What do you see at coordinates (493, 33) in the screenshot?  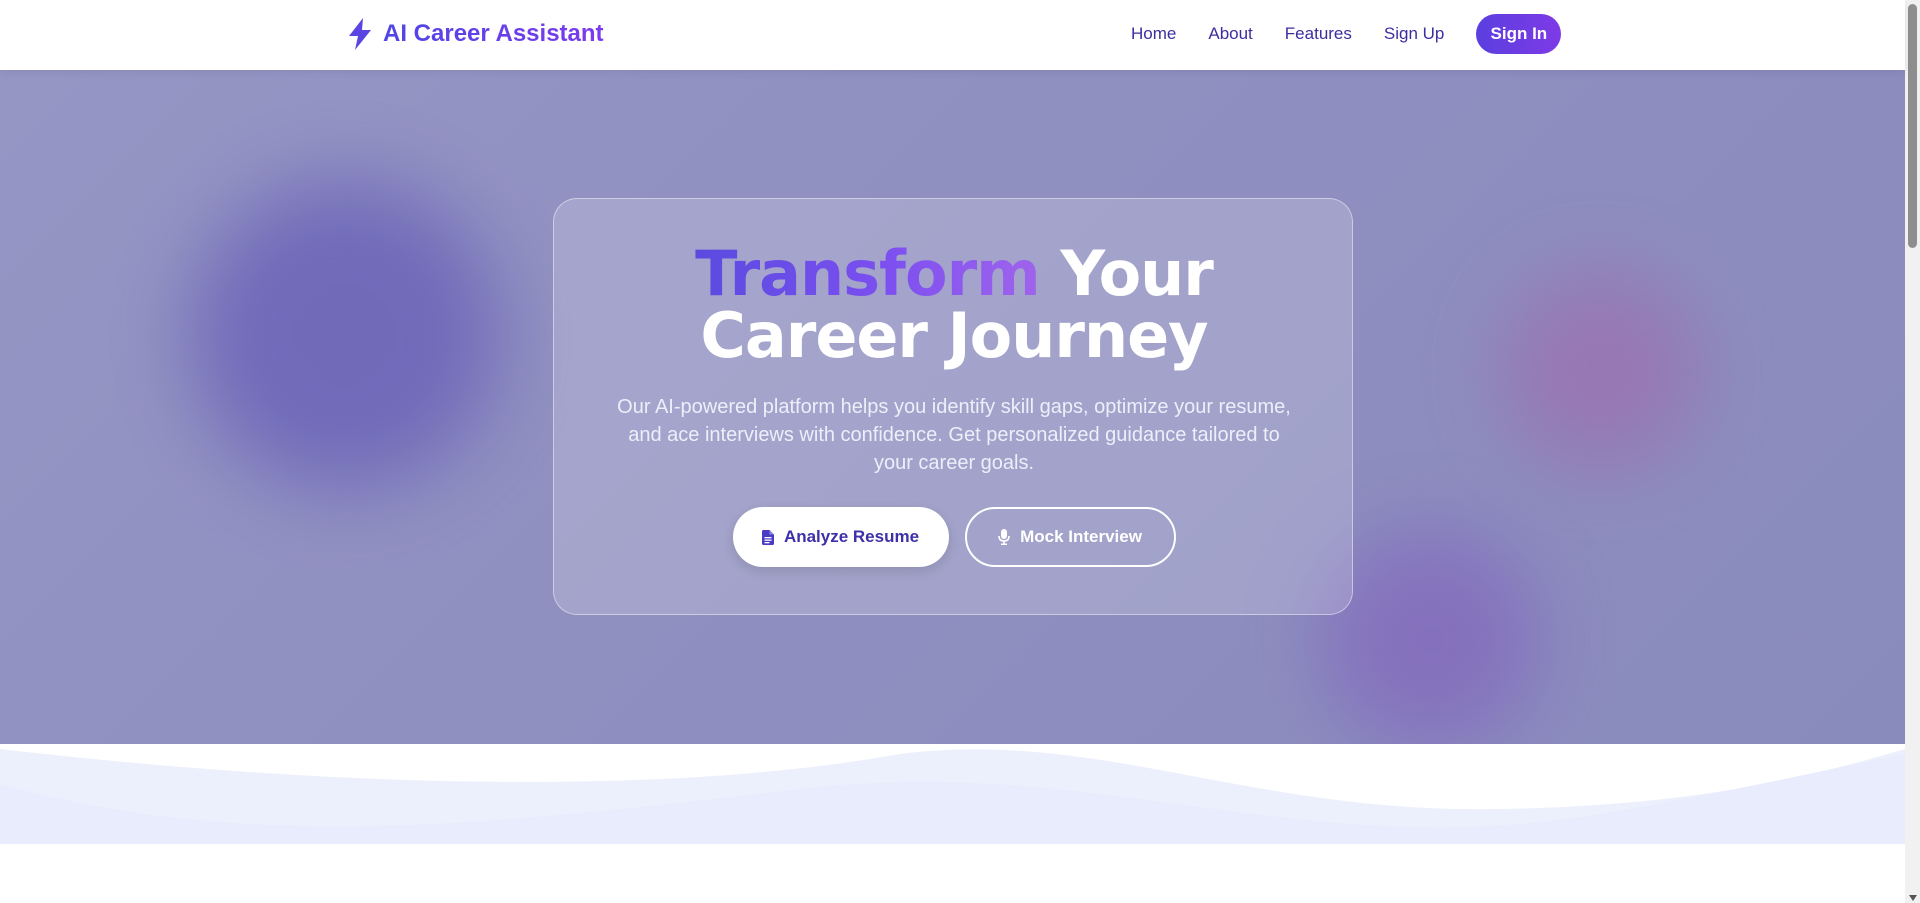 I see `brand-name: AI Career Assistant` at bounding box center [493, 33].